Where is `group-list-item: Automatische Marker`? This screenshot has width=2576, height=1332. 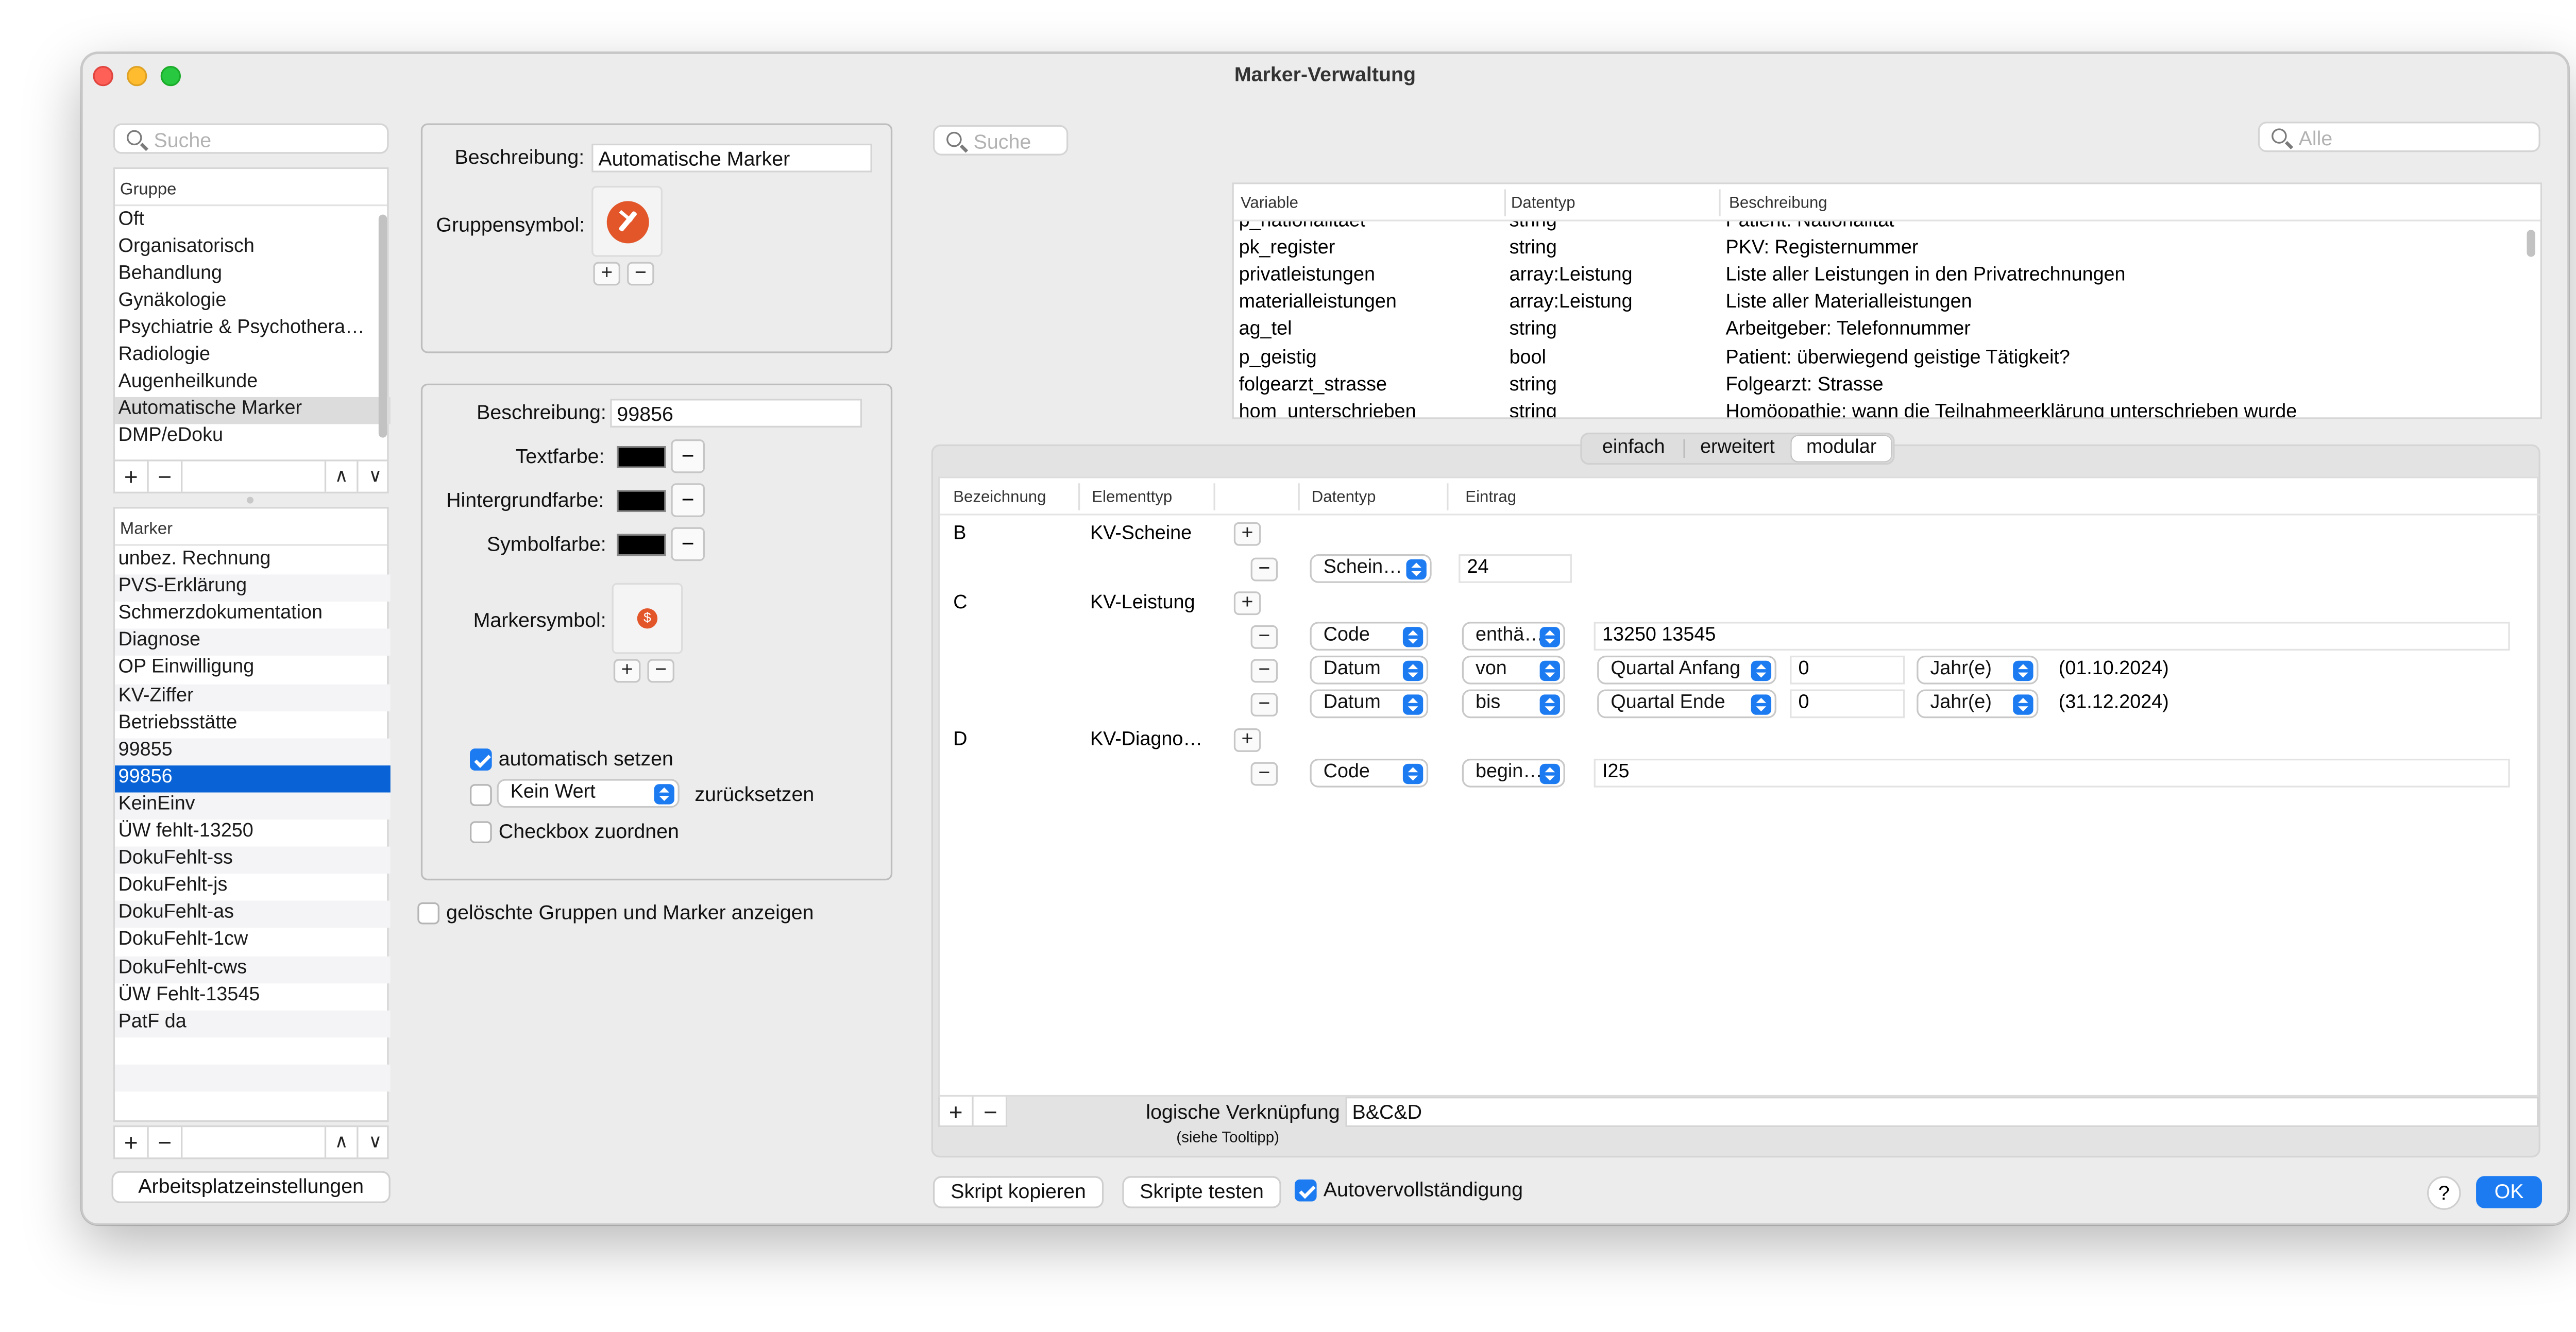
group-list-item: Automatische Marker is located at coordinates (253, 410).